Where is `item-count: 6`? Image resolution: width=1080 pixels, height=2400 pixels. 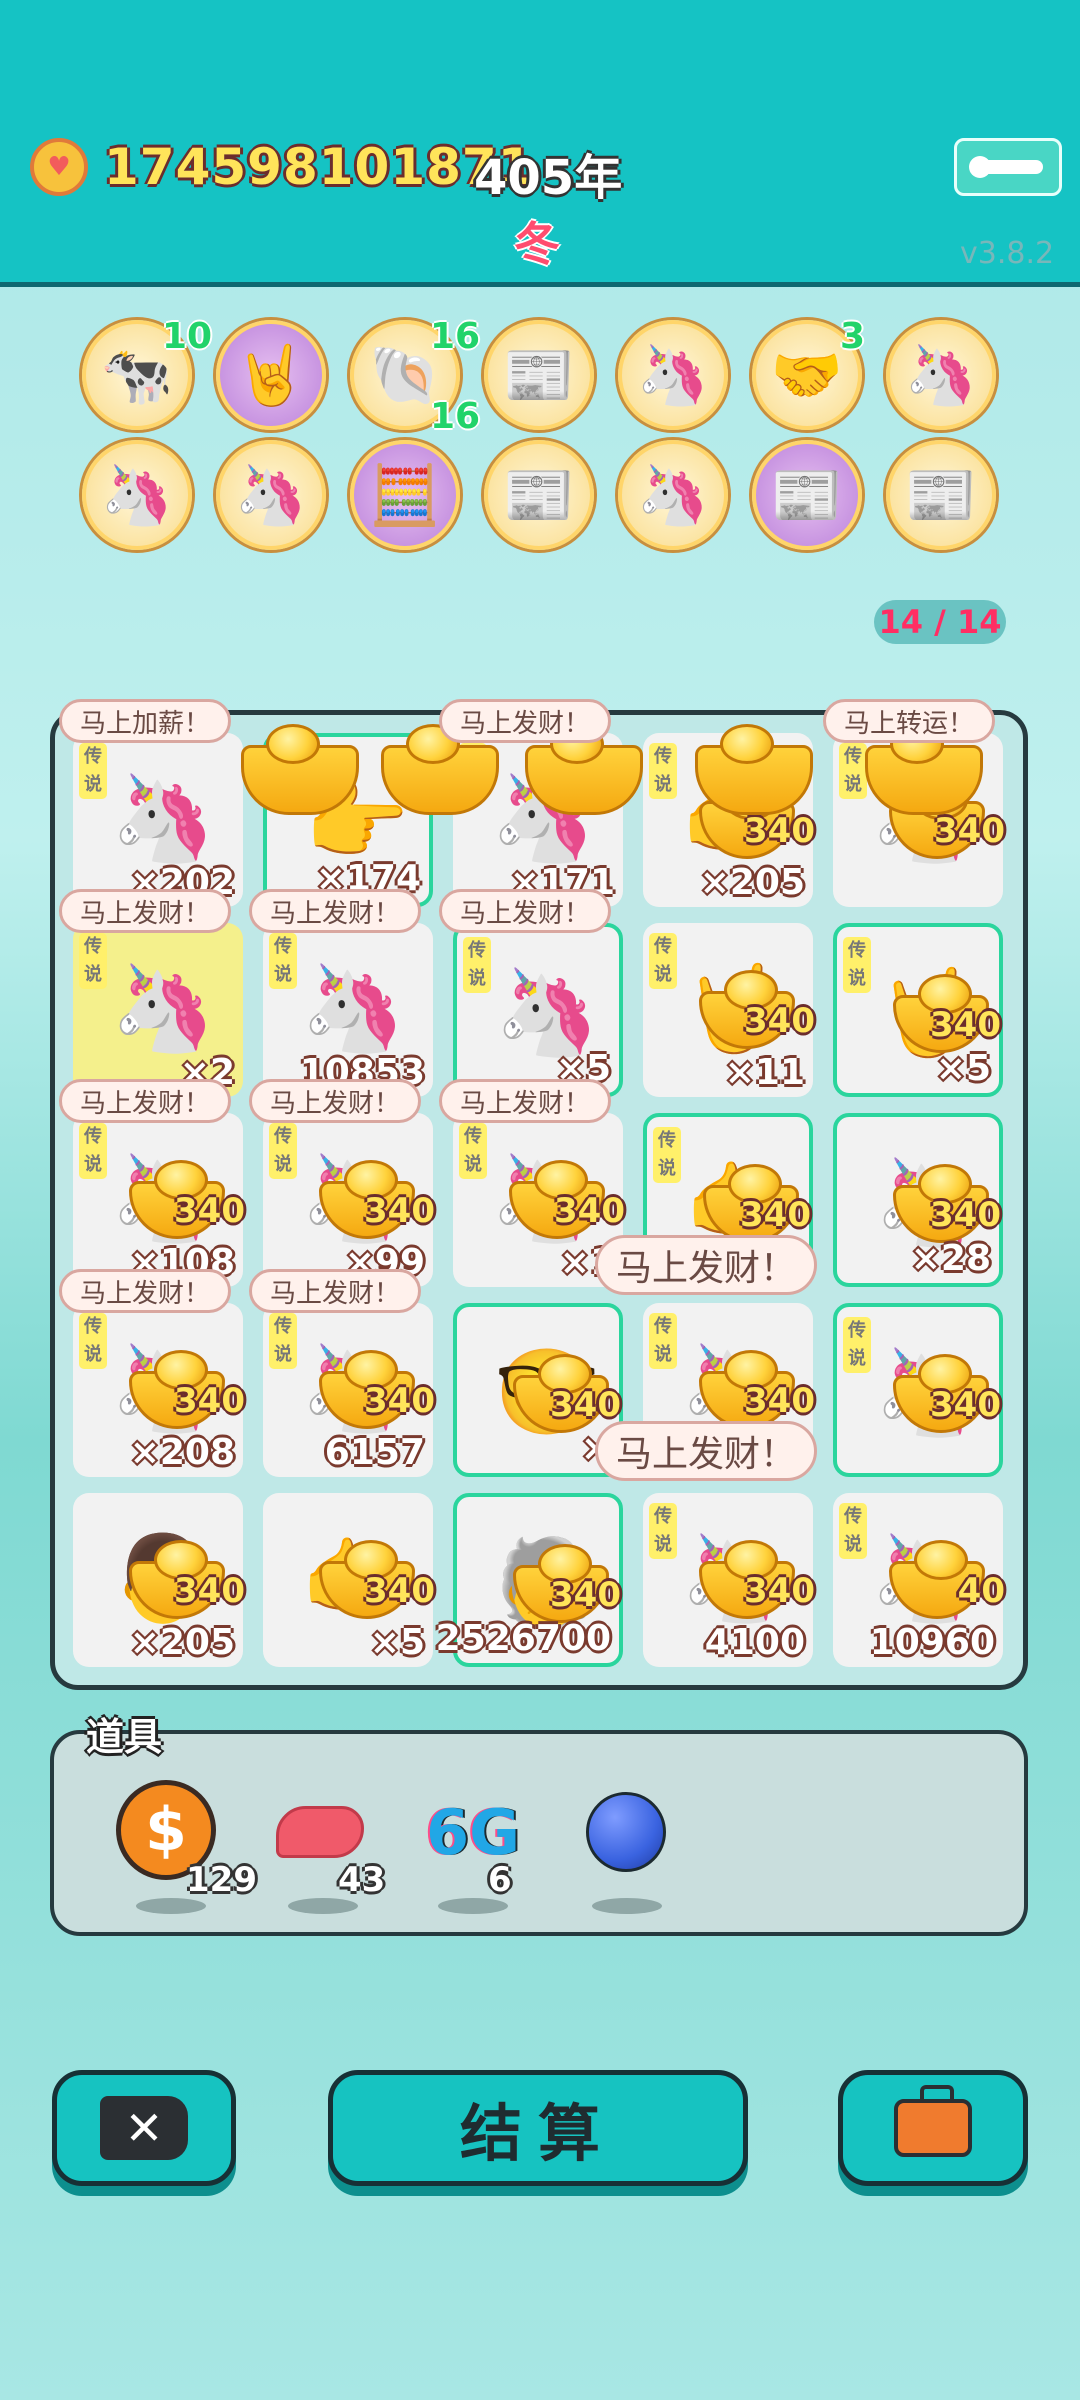 item-count: 6 is located at coordinates (500, 1880).